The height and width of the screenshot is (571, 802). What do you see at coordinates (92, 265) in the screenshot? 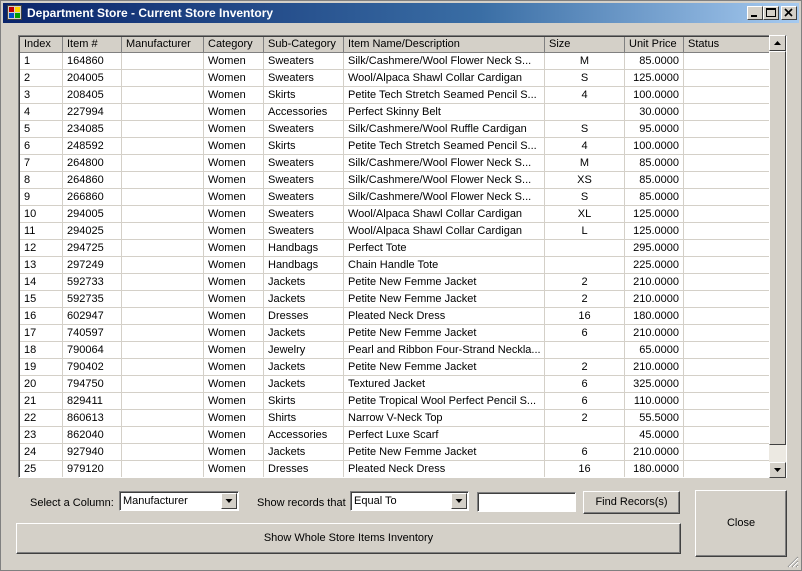
I see `cell-item-number: 297249` at bounding box center [92, 265].